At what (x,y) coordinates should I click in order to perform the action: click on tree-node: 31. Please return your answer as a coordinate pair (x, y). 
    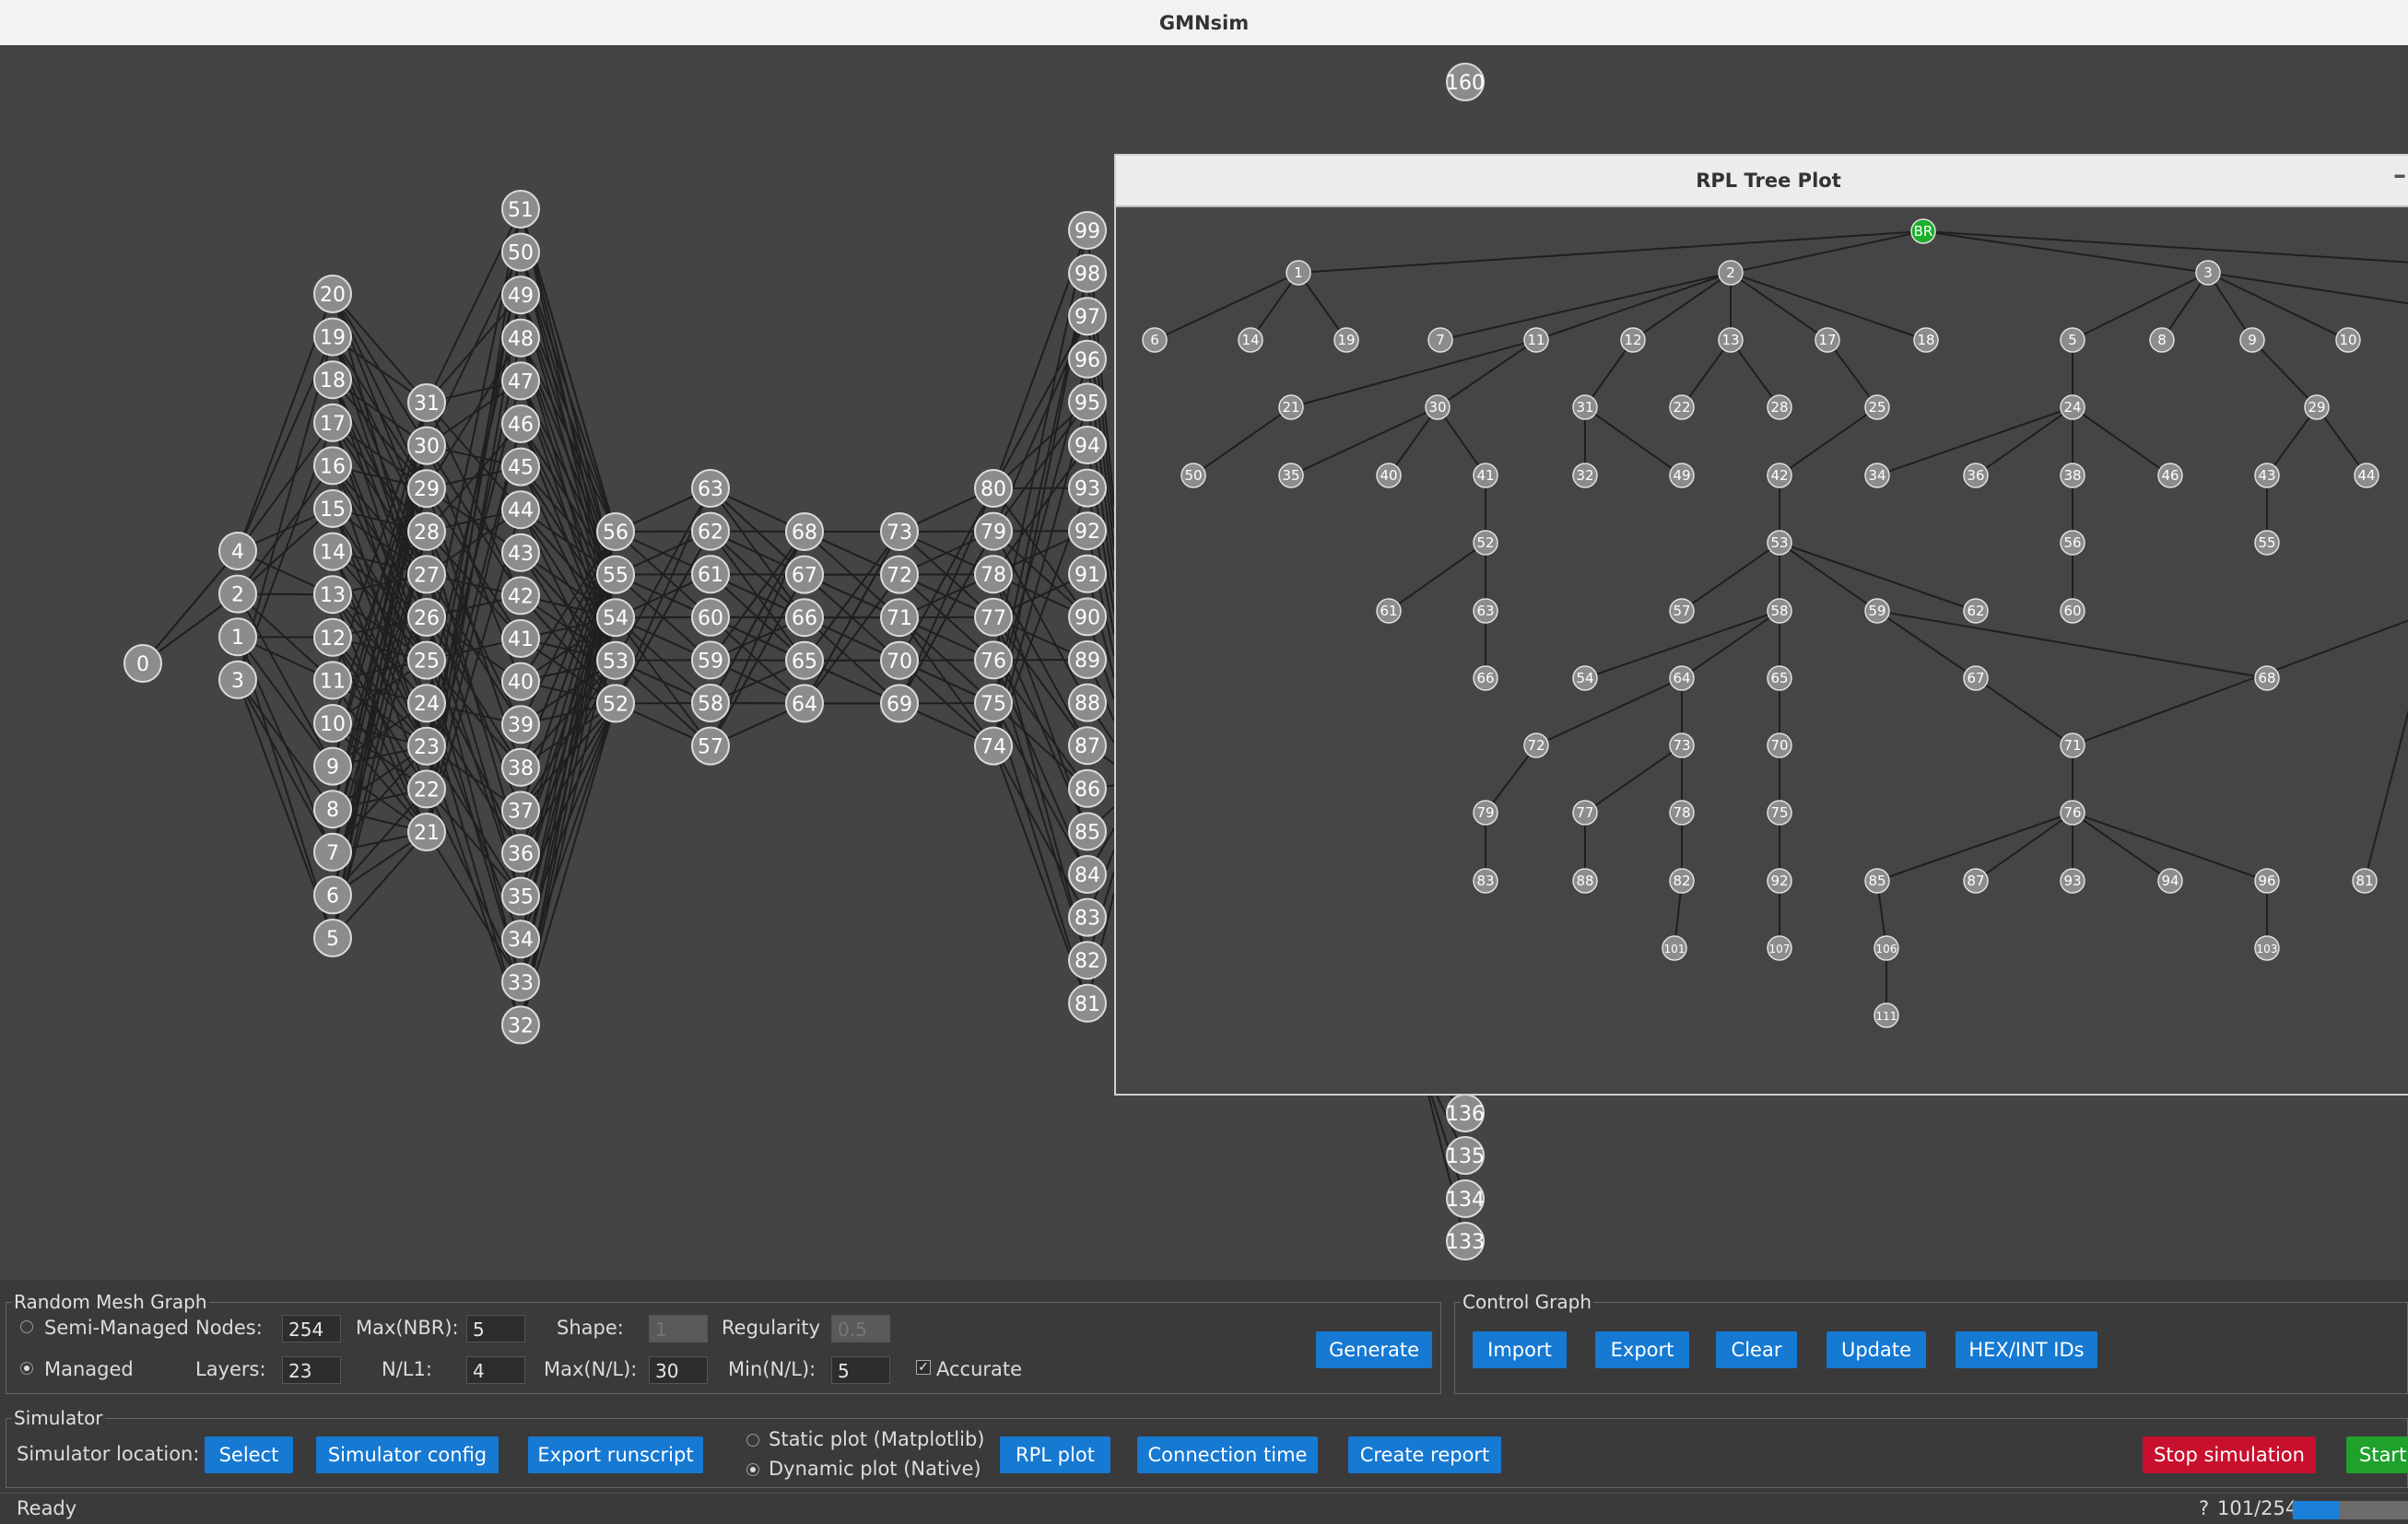
    Looking at the image, I should click on (1585, 407).